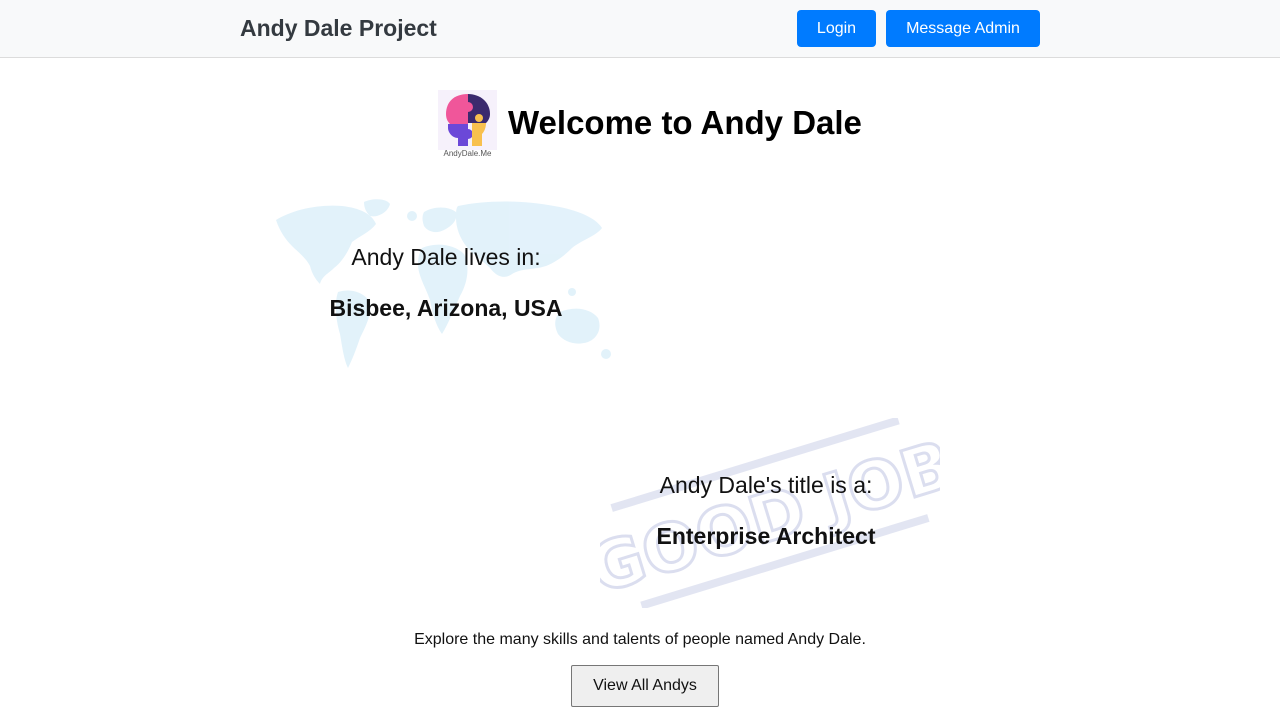 The width and height of the screenshot is (1280, 720). Describe the element at coordinates (645, 686) in the screenshot. I see `view-all-andys-button: View All Andys` at that location.